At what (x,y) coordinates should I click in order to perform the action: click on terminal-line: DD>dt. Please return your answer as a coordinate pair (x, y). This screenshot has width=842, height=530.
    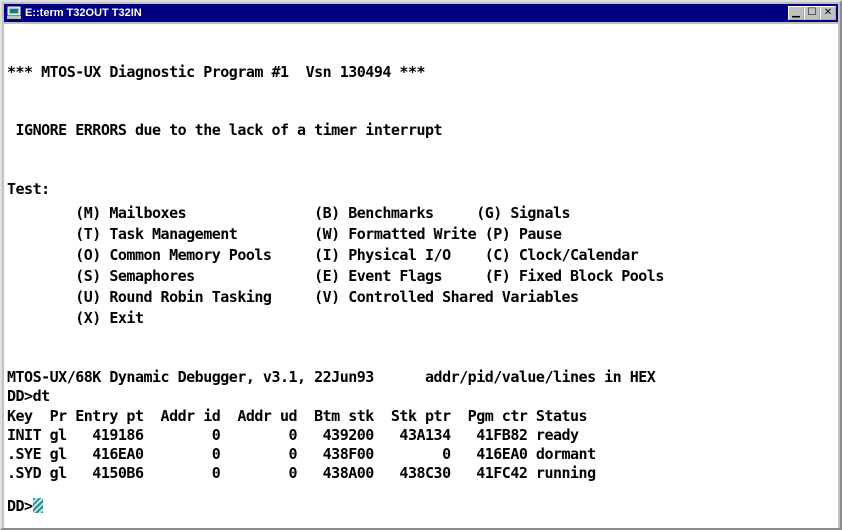
    Looking at the image, I should click on (28, 396).